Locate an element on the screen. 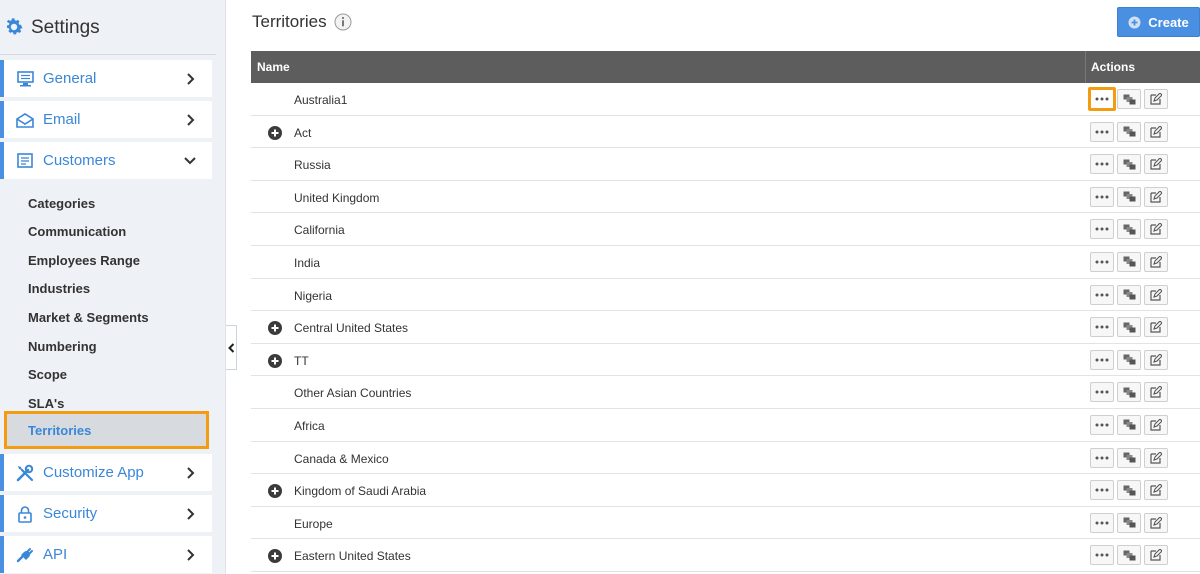 Image resolution: width=1200 pixels, height=574 pixels. table-row: California is located at coordinates (725, 229).